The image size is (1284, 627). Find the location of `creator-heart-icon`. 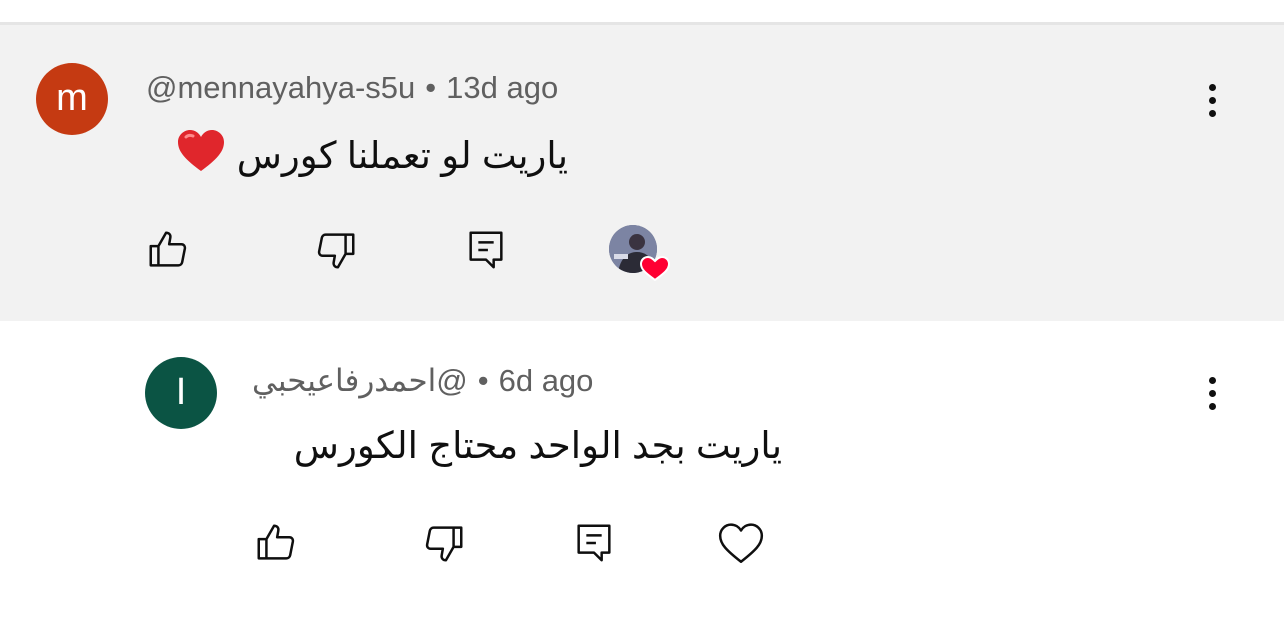

creator-heart-icon is located at coordinates (640, 252).